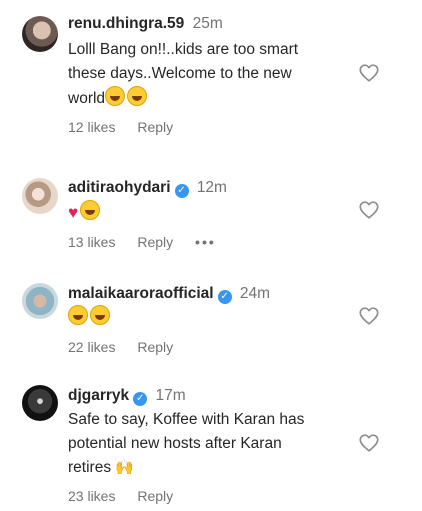 Image resolution: width=422 pixels, height=511 pixels. What do you see at coordinates (129, 127) in the screenshot?
I see `comment-meta: 12 likes Reply` at bounding box center [129, 127].